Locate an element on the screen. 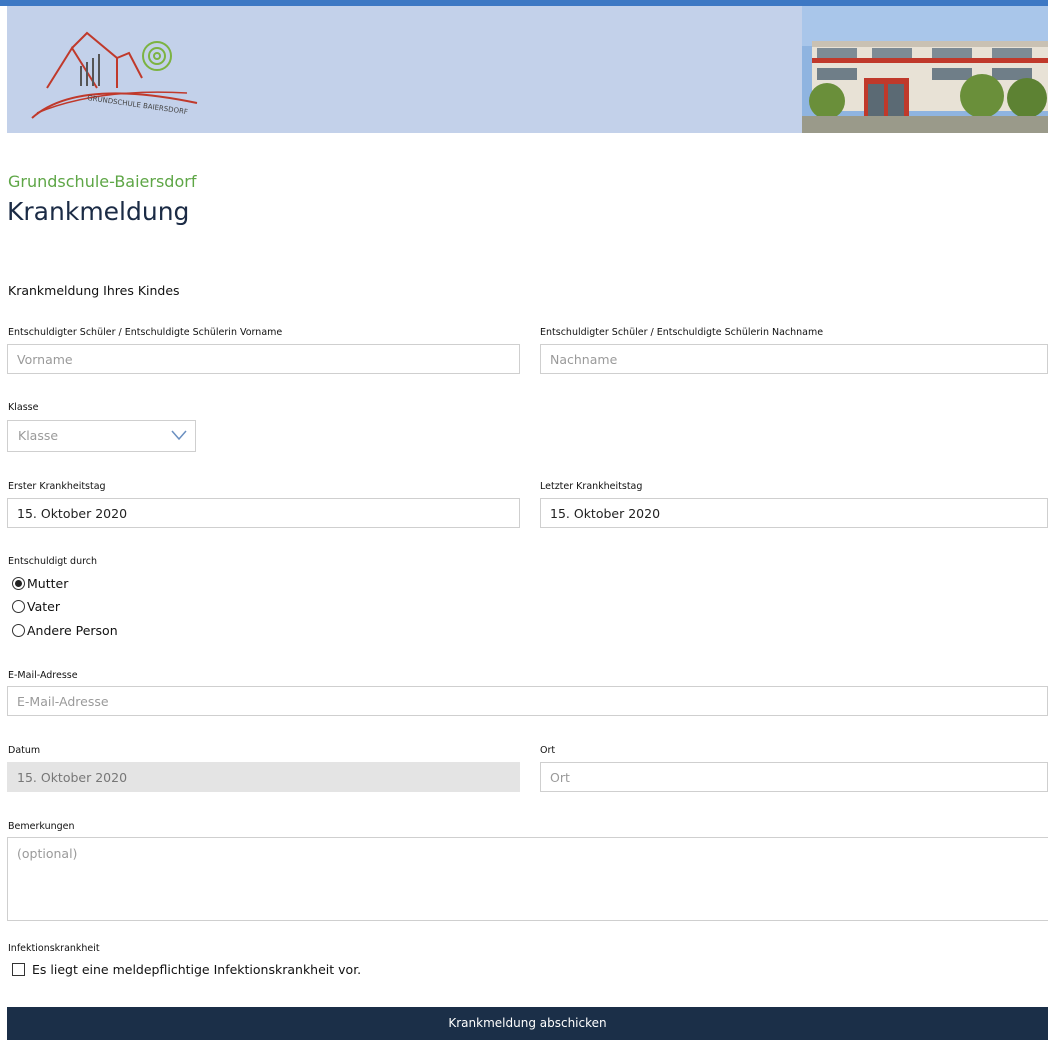 This screenshot has height=1040, width=1048. radio-option-mutter: Mutter is located at coordinates (40, 583).